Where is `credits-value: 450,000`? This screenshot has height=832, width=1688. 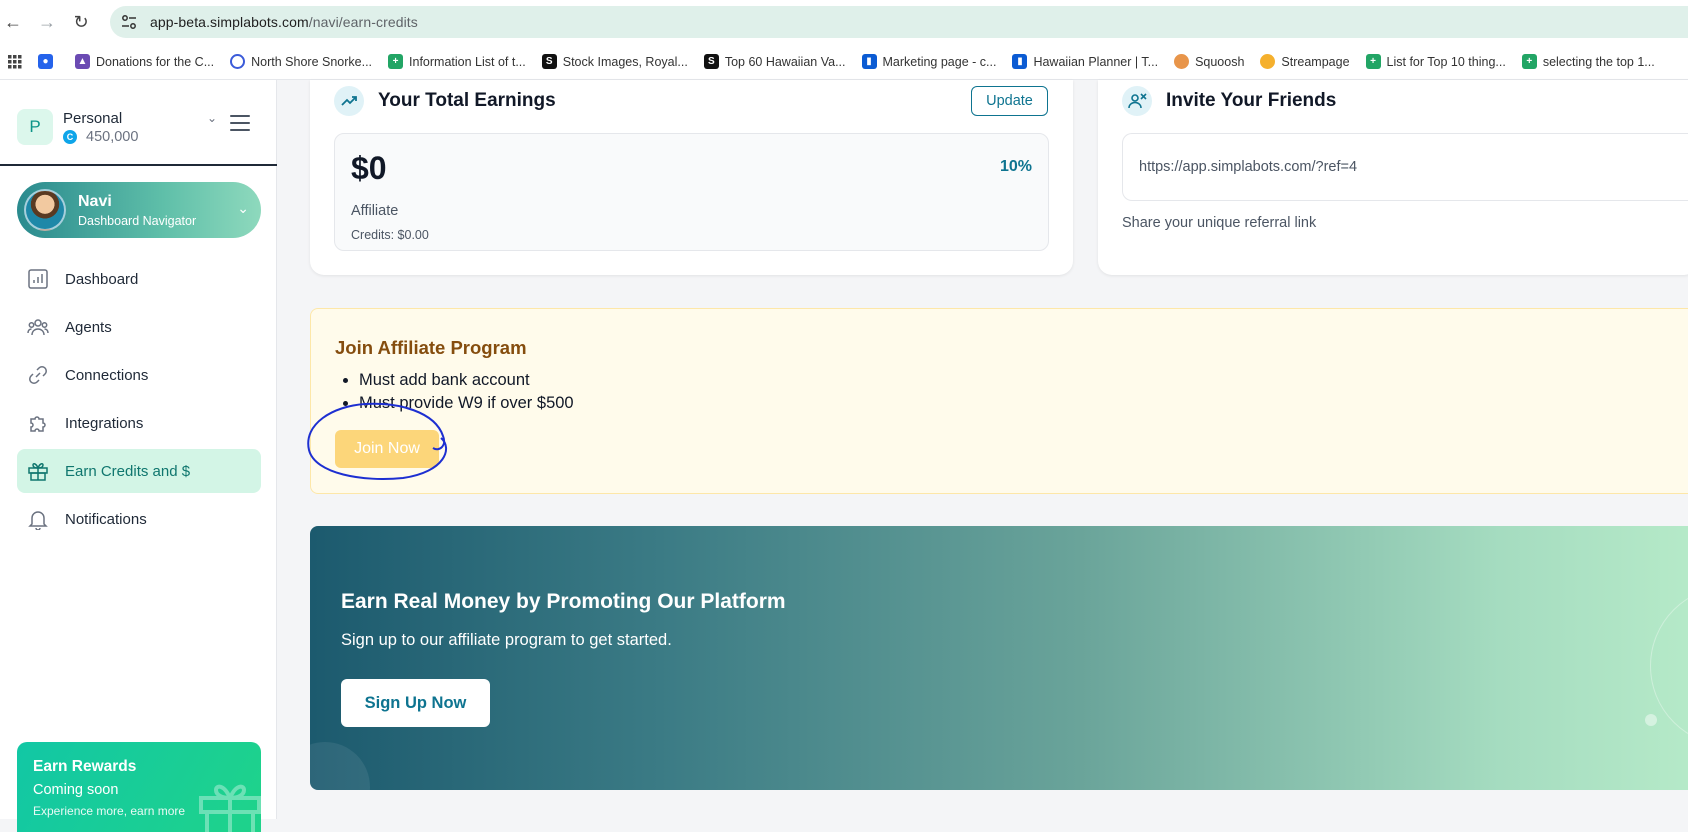
credits-value: 450,000 is located at coordinates (112, 136).